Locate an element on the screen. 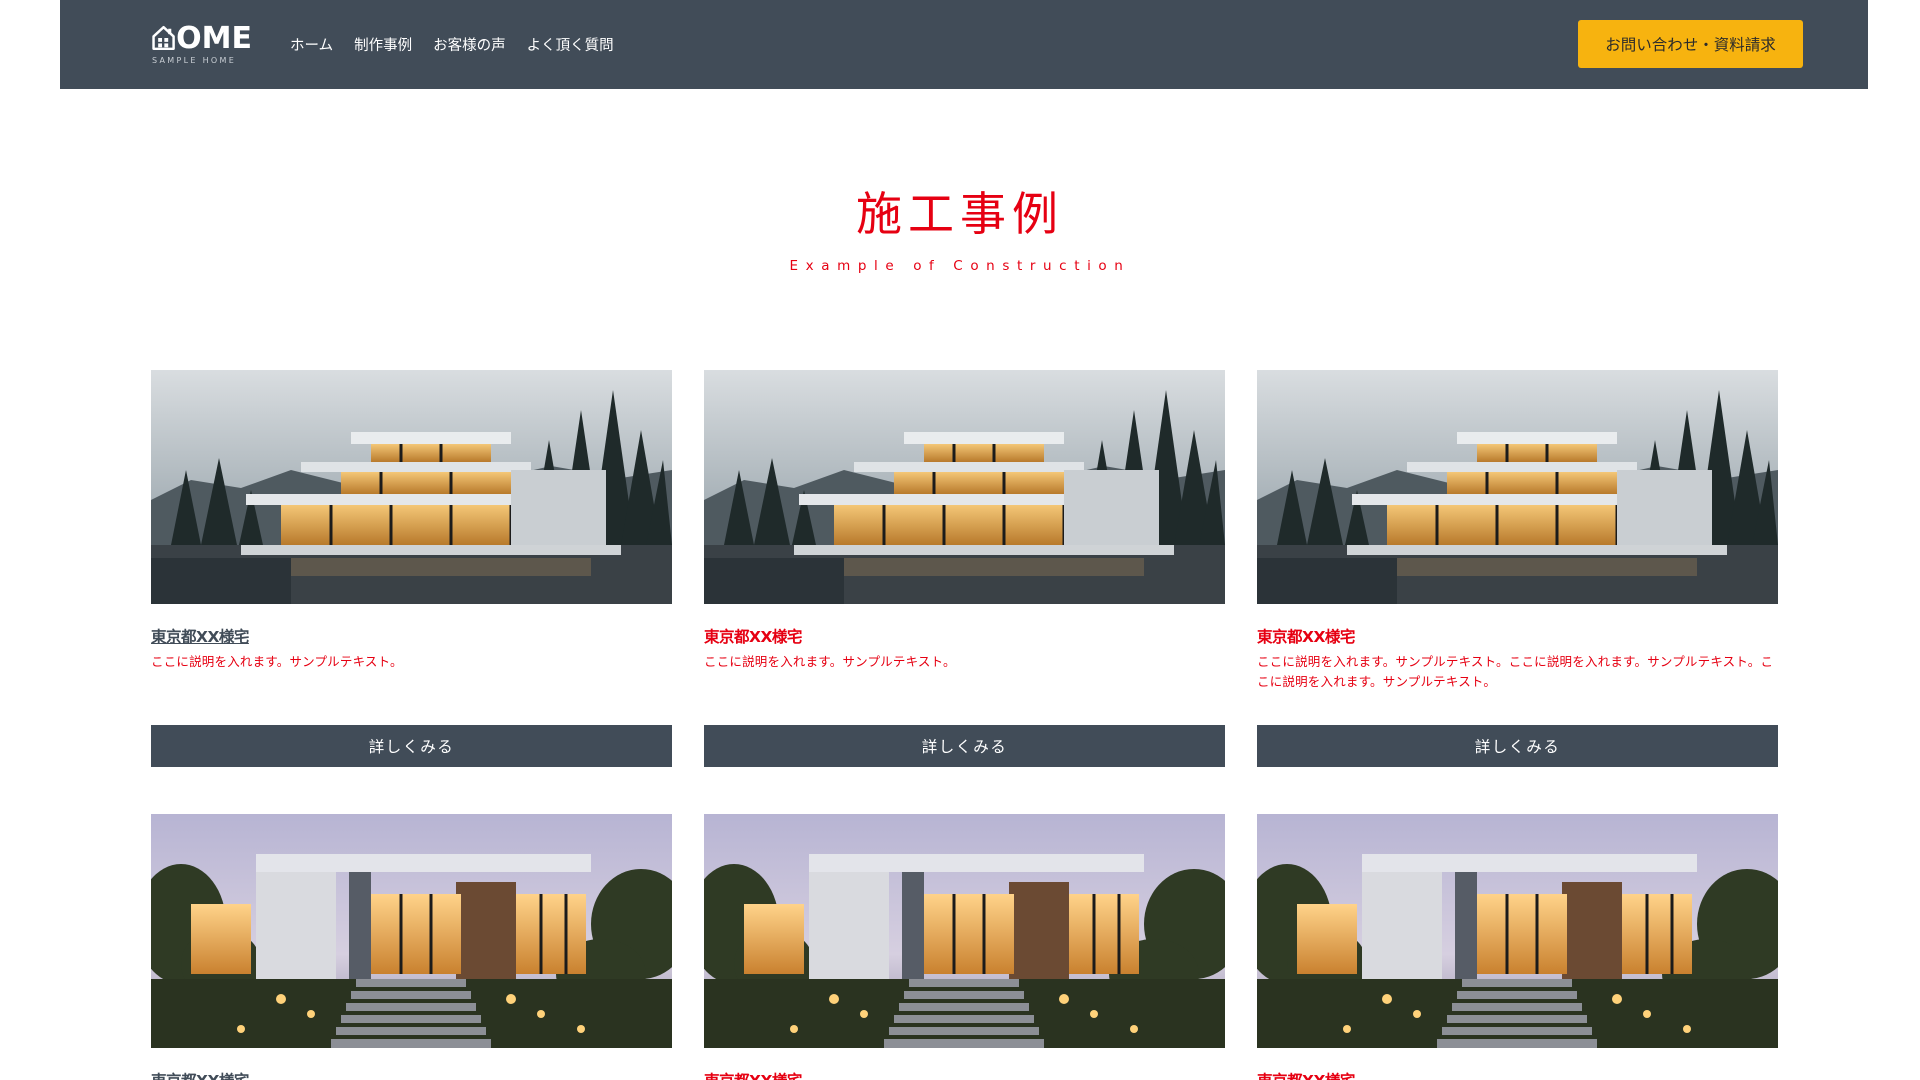  nav-item-voices: お客様の声 is located at coordinates (469, 44).